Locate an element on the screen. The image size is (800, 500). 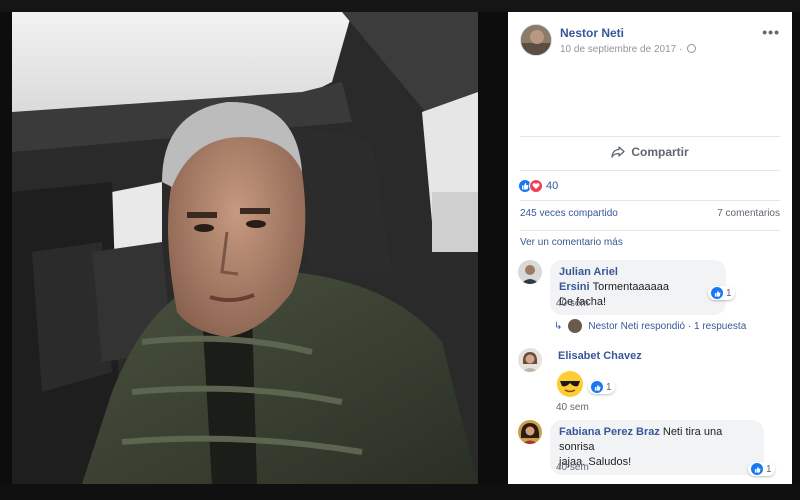
reply-author-avatar is located at coordinates (575, 326).